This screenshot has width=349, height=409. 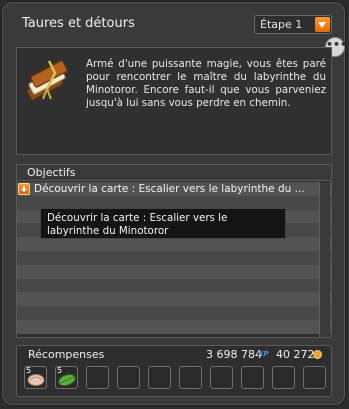 I want to click on step-dropdown: Étape 1, so click(x=293, y=24).